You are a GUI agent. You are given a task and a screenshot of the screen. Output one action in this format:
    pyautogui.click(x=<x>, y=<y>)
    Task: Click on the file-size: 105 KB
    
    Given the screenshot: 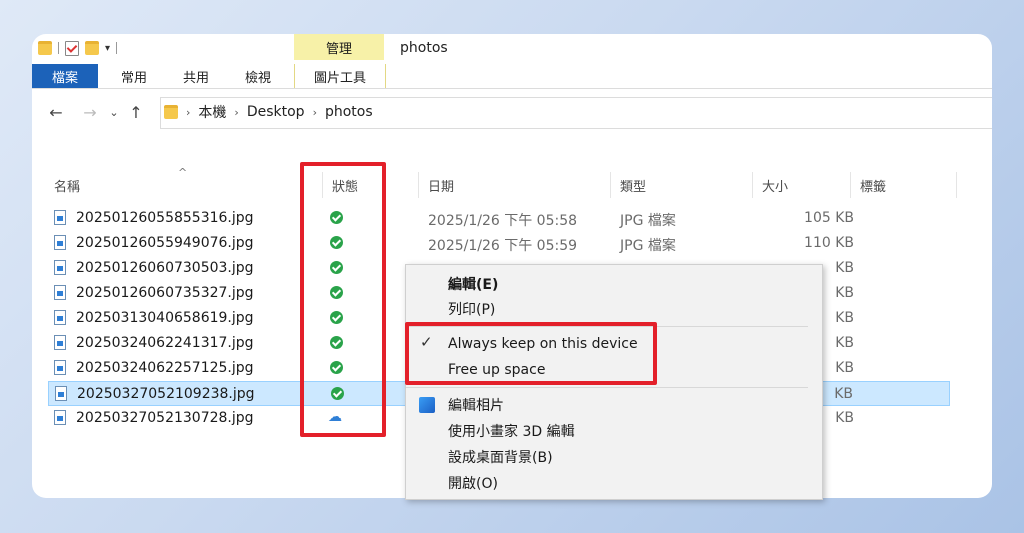 What is the action you would take?
    pyautogui.click(x=829, y=218)
    